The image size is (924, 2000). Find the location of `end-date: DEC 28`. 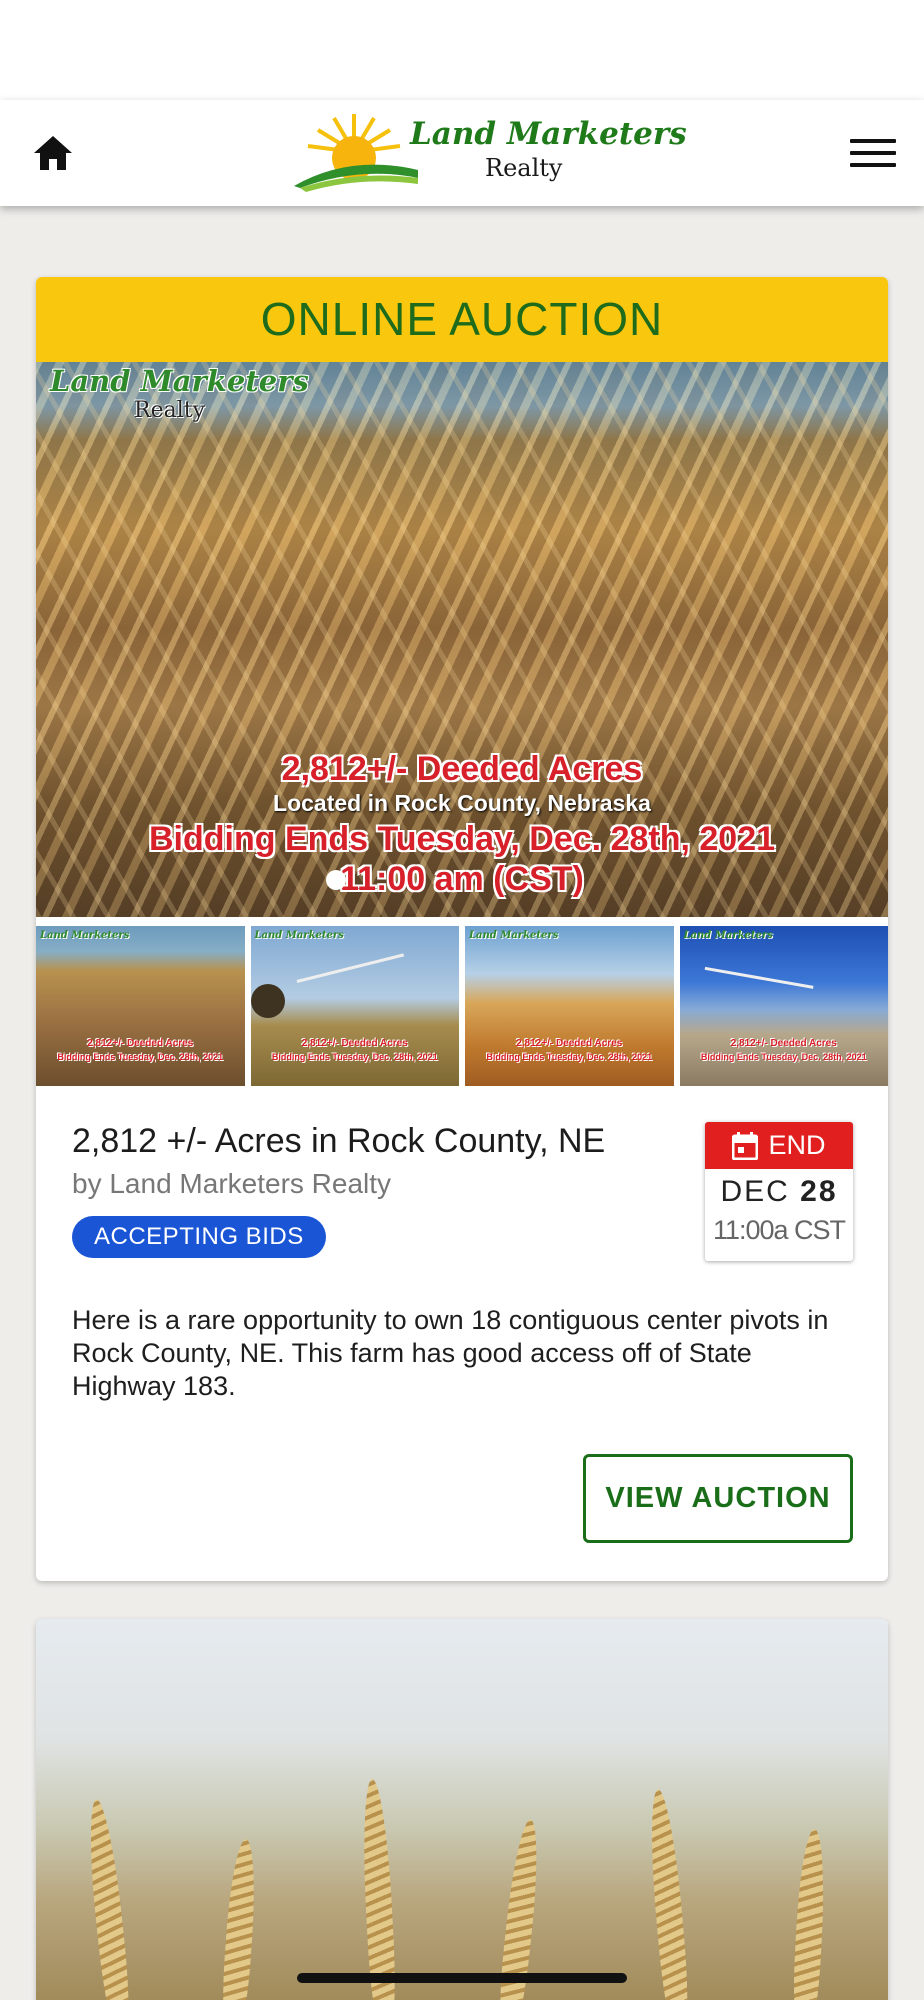

end-date: DEC 28 is located at coordinates (779, 1191).